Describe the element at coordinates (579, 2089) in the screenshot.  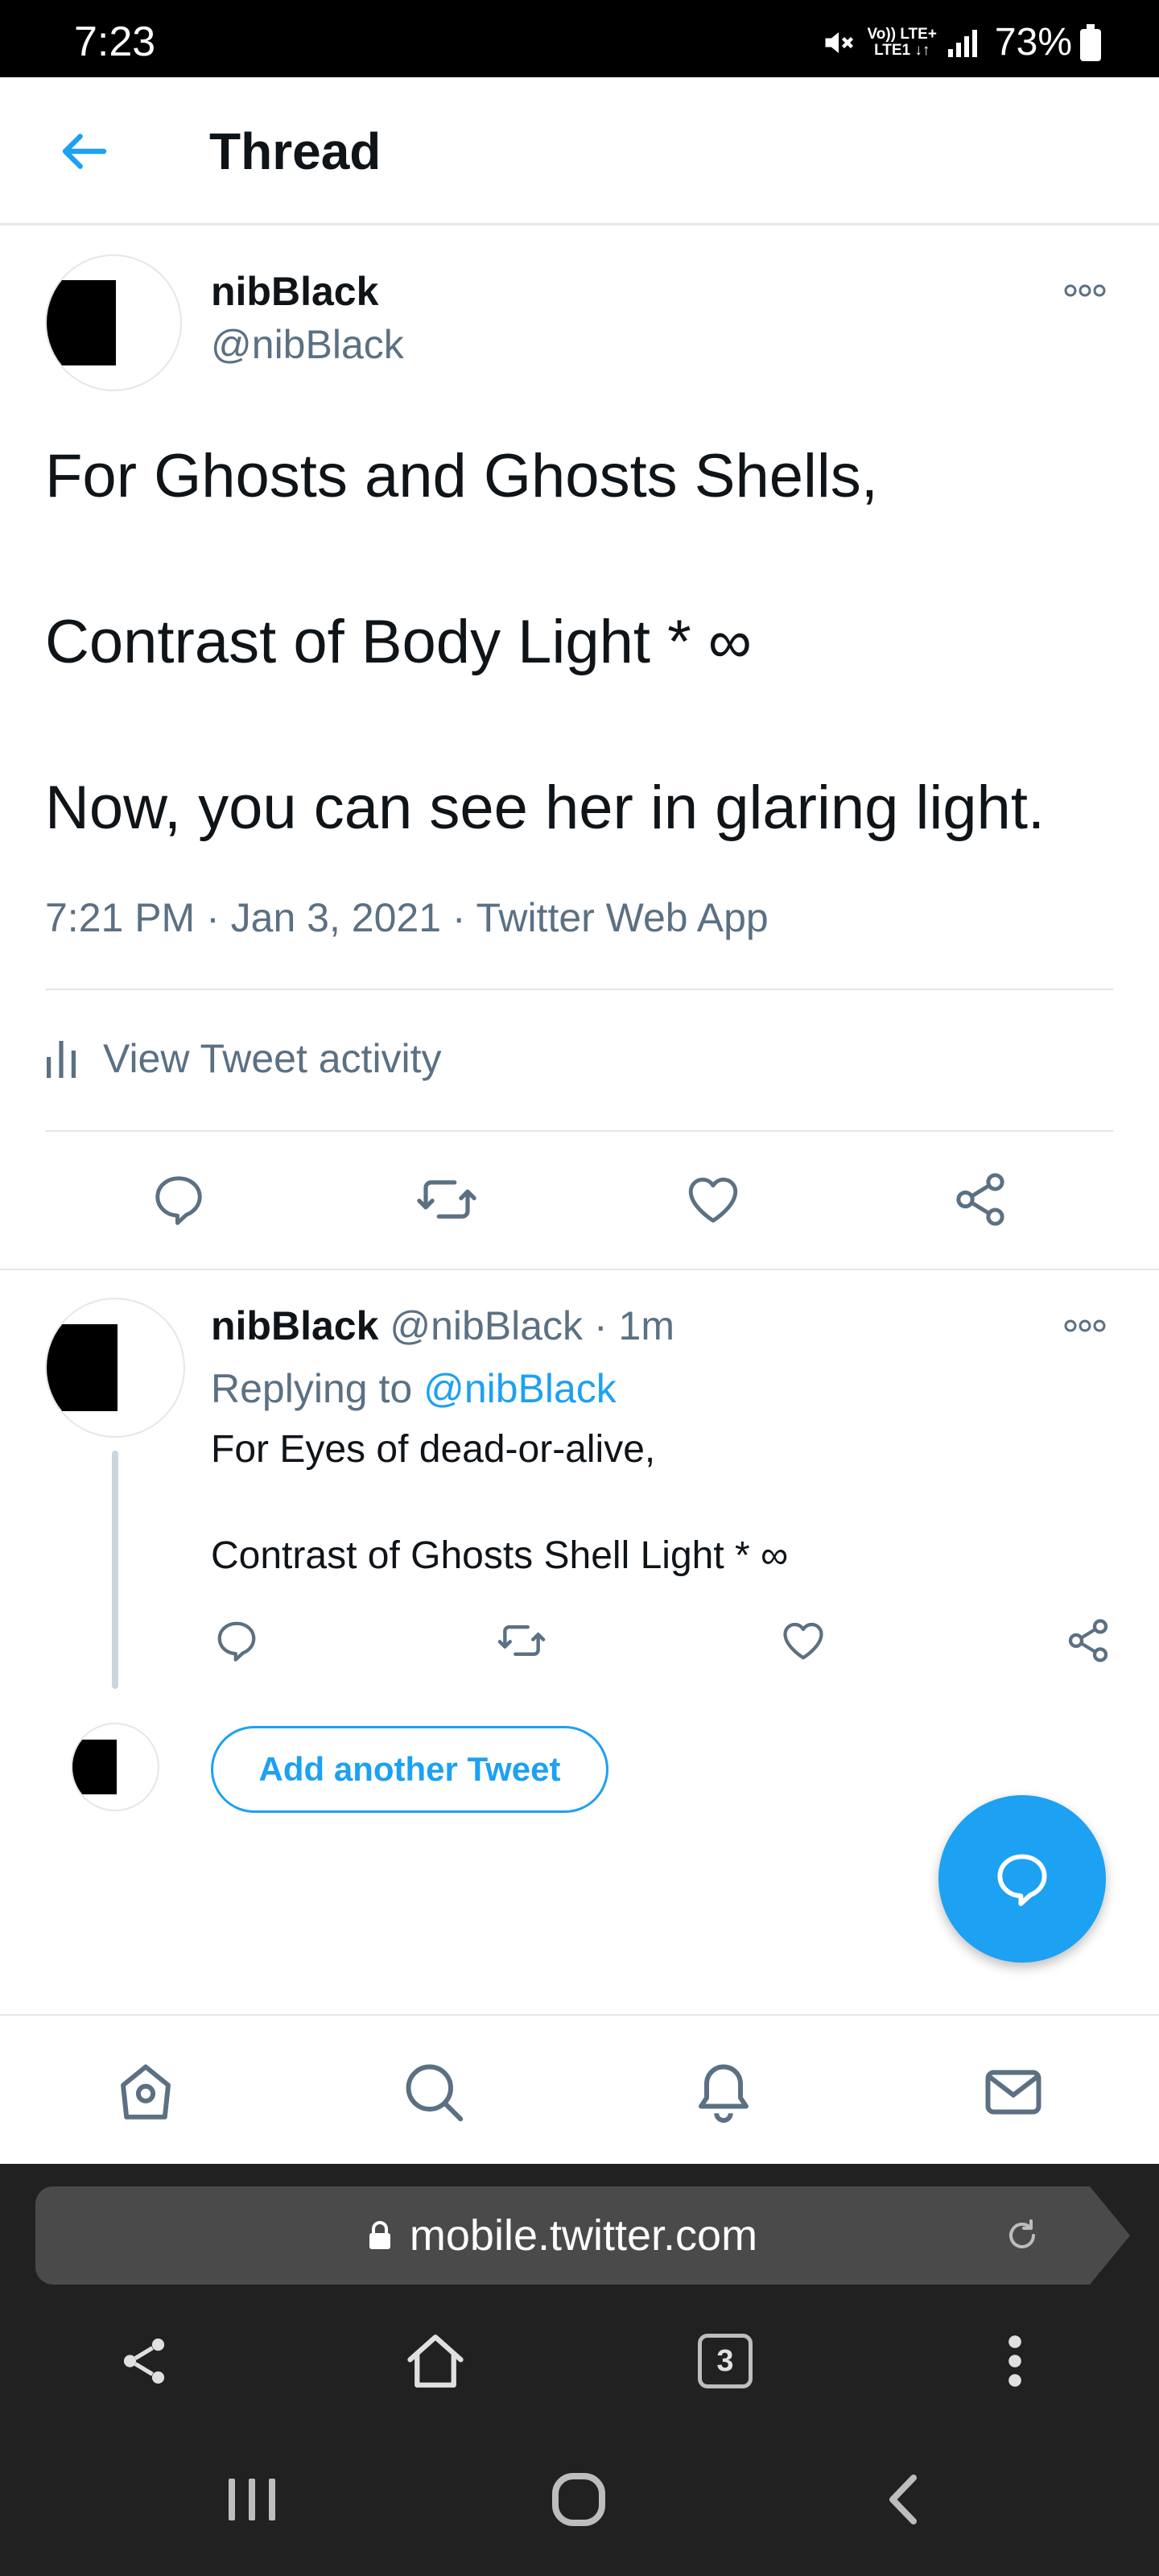
I see `bottom-navigation` at that location.